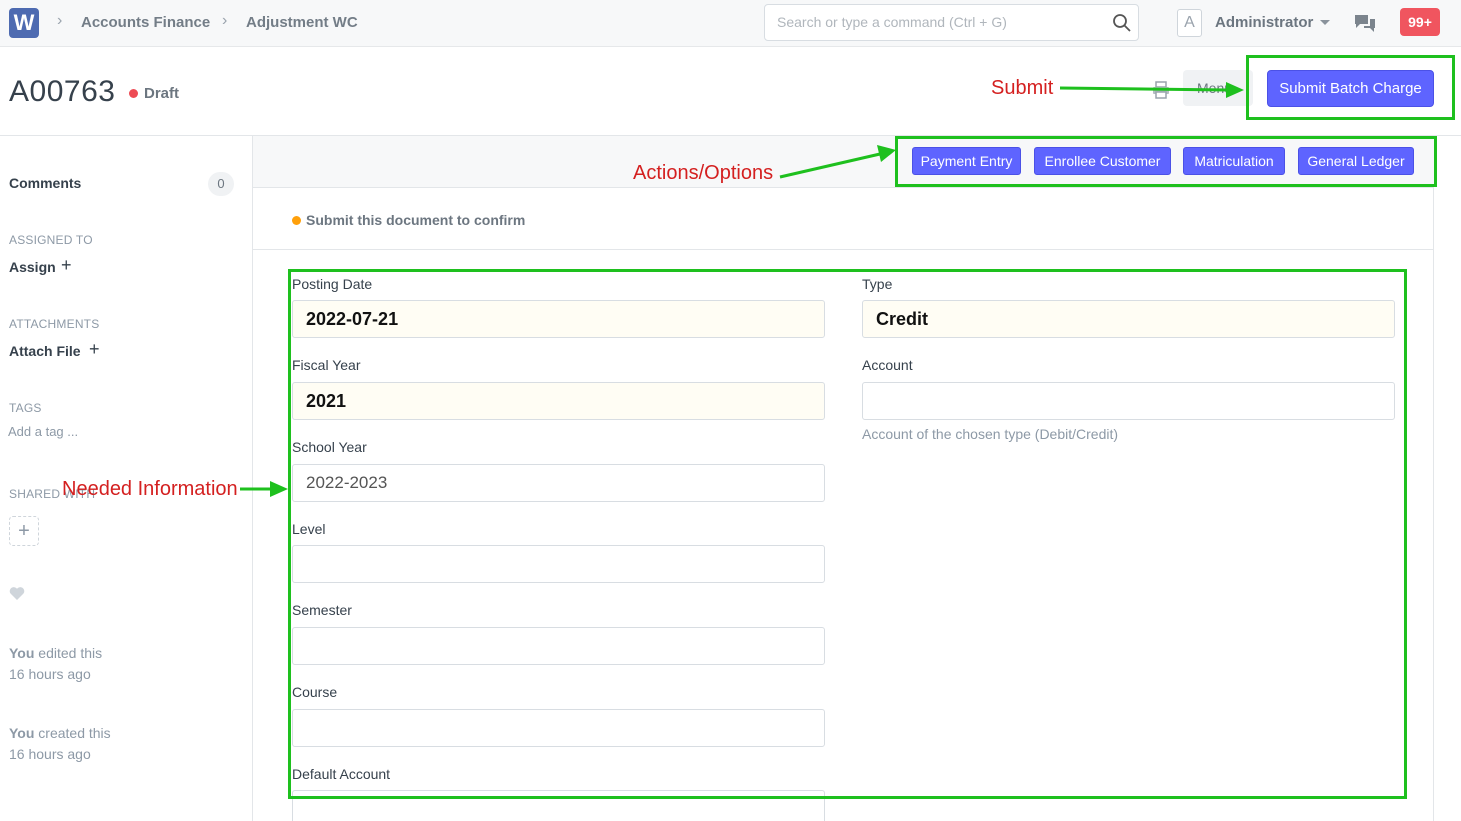 Image resolution: width=1461 pixels, height=821 pixels. Describe the element at coordinates (24, 531) in the screenshot. I see `add-share-button: +` at that location.